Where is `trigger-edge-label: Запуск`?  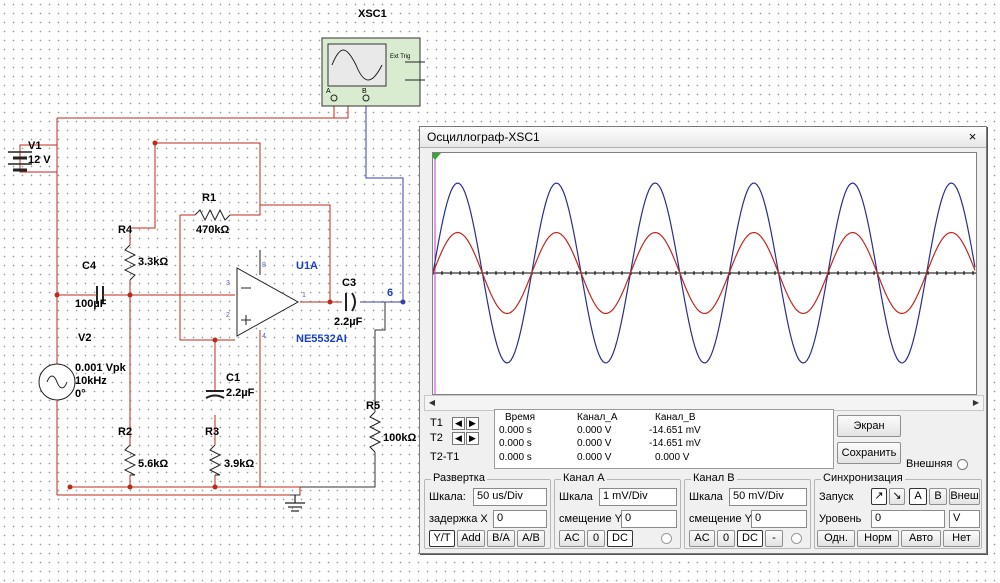 trigger-edge-label: Запуск is located at coordinates (836, 497).